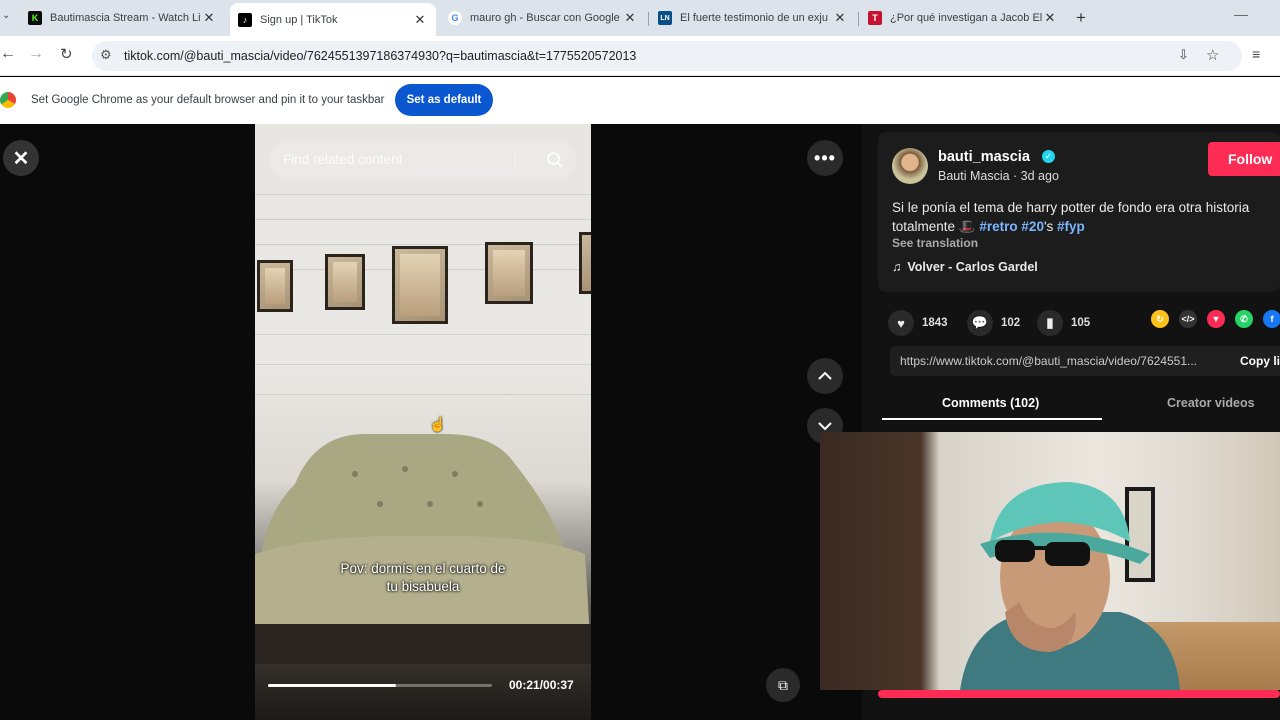  I want to click on kick-favicon-icon: K, so click(35, 18).